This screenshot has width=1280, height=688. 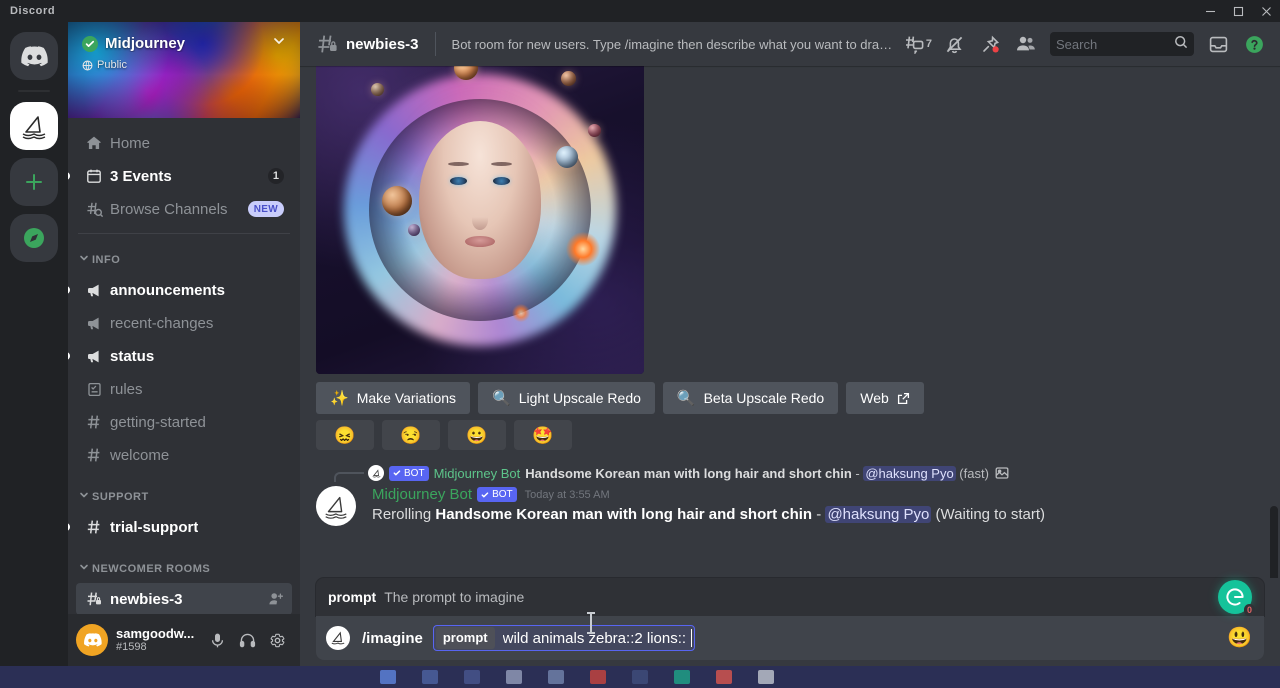 What do you see at coordinates (34, 56) in the screenshot?
I see `rail-item-discord-home` at bounding box center [34, 56].